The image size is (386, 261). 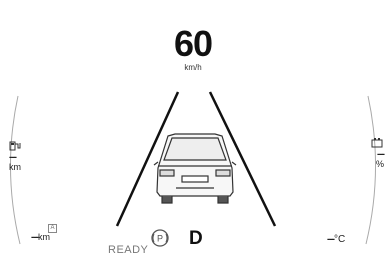 I want to click on range-unit: km, so click(x=44, y=237).